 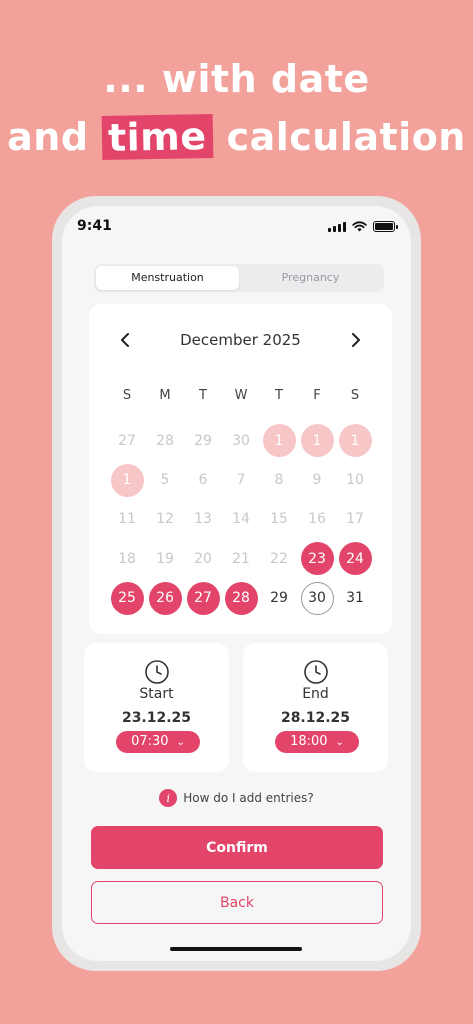 I want to click on start-time-value: 07:30, so click(x=150, y=741).